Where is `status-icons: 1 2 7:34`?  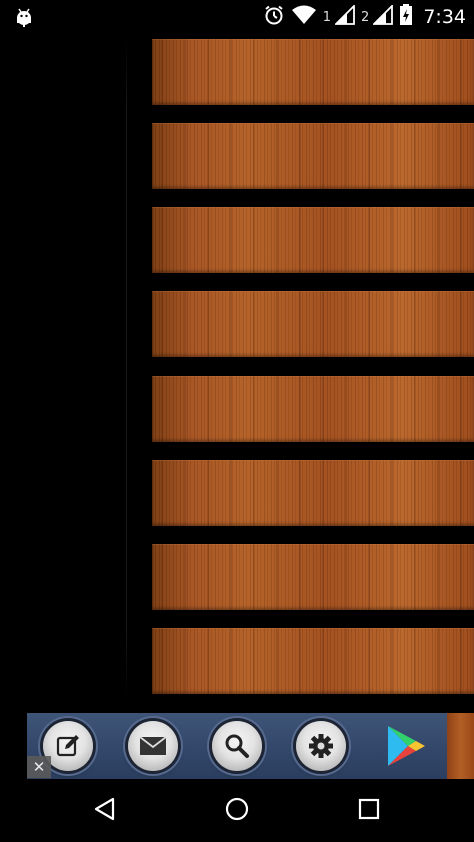
status-icons: 1 2 7:34 is located at coordinates (364, 17).